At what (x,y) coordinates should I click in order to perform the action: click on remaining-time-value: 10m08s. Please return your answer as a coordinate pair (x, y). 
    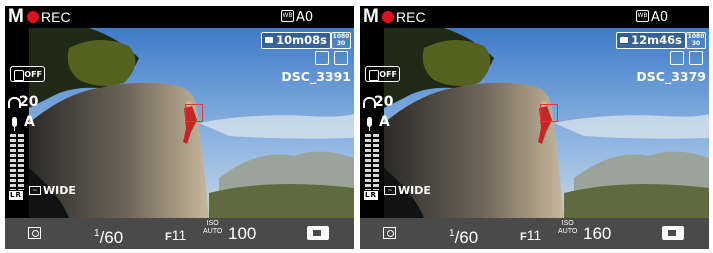
    Looking at the image, I should click on (301, 40).